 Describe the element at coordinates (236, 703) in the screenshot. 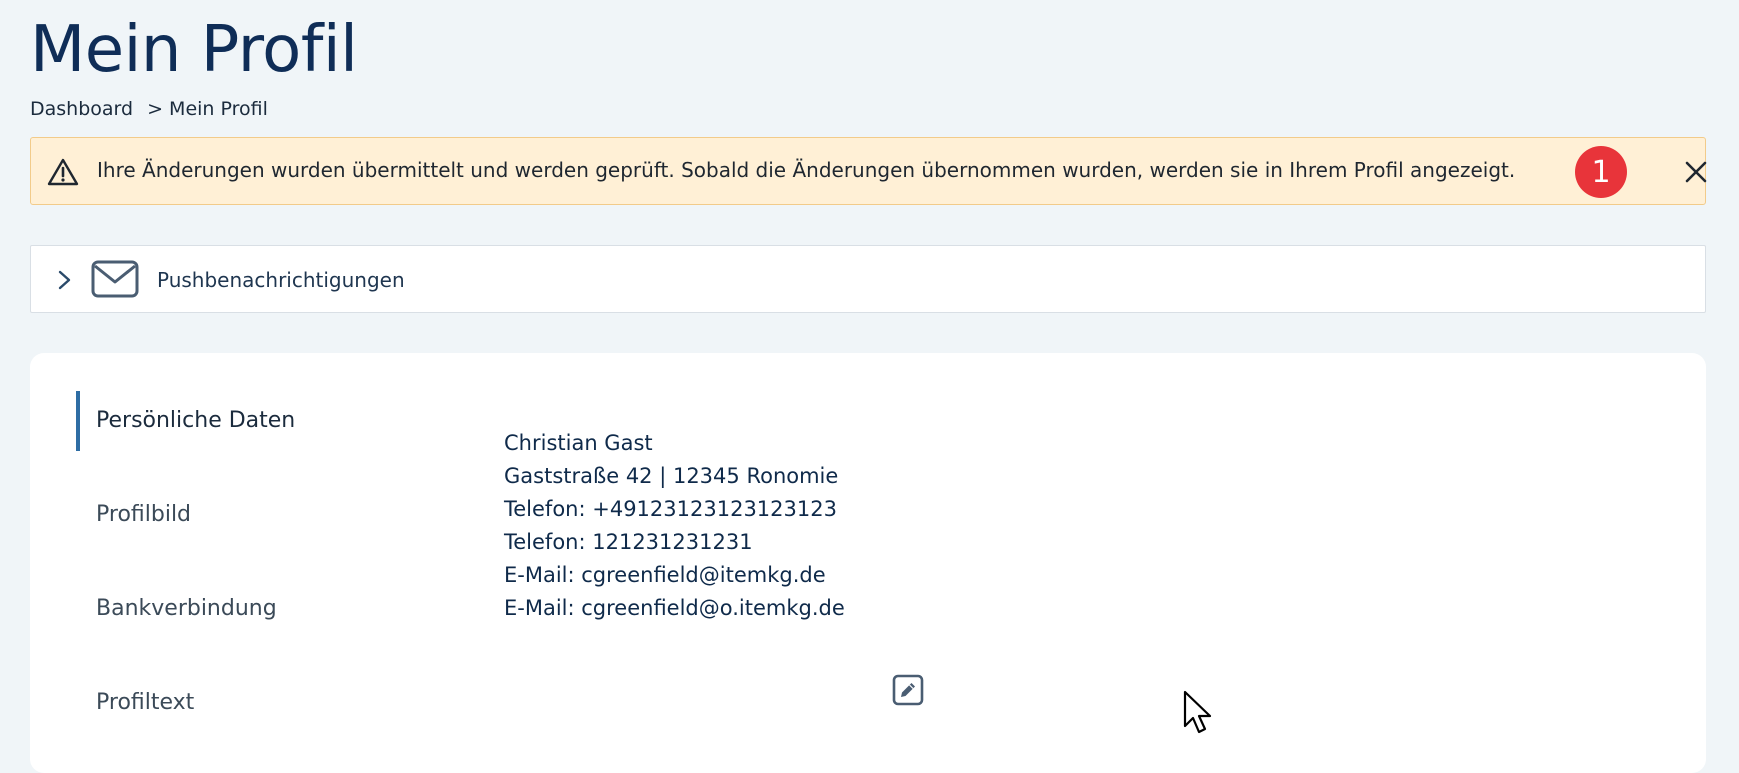

I see `nav-item-profile-text: Profiltext` at that location.